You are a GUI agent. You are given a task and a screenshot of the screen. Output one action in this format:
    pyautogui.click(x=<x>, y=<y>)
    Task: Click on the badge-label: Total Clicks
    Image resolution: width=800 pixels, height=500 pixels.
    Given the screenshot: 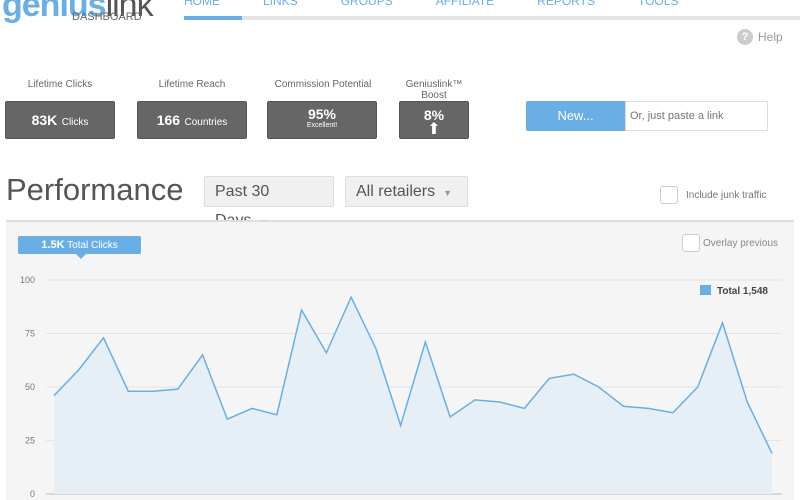 What is the action you would take?
    pyautogui.click(x=92, y=245)
    